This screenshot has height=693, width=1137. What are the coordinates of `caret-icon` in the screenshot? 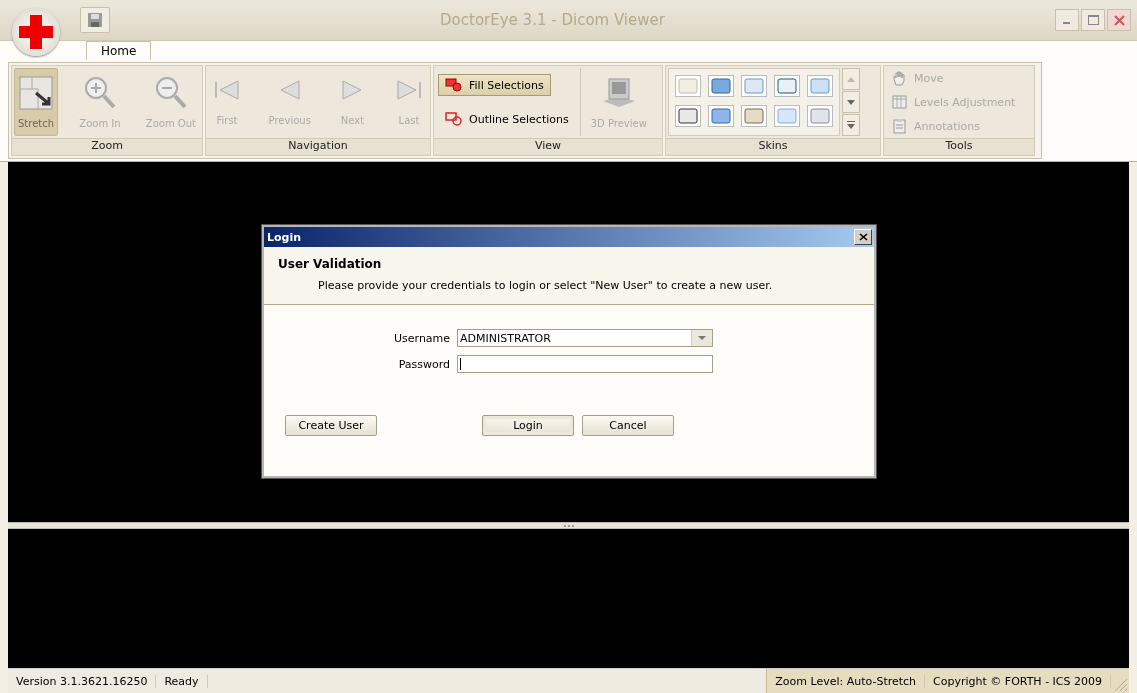 It's located at (702, 338).